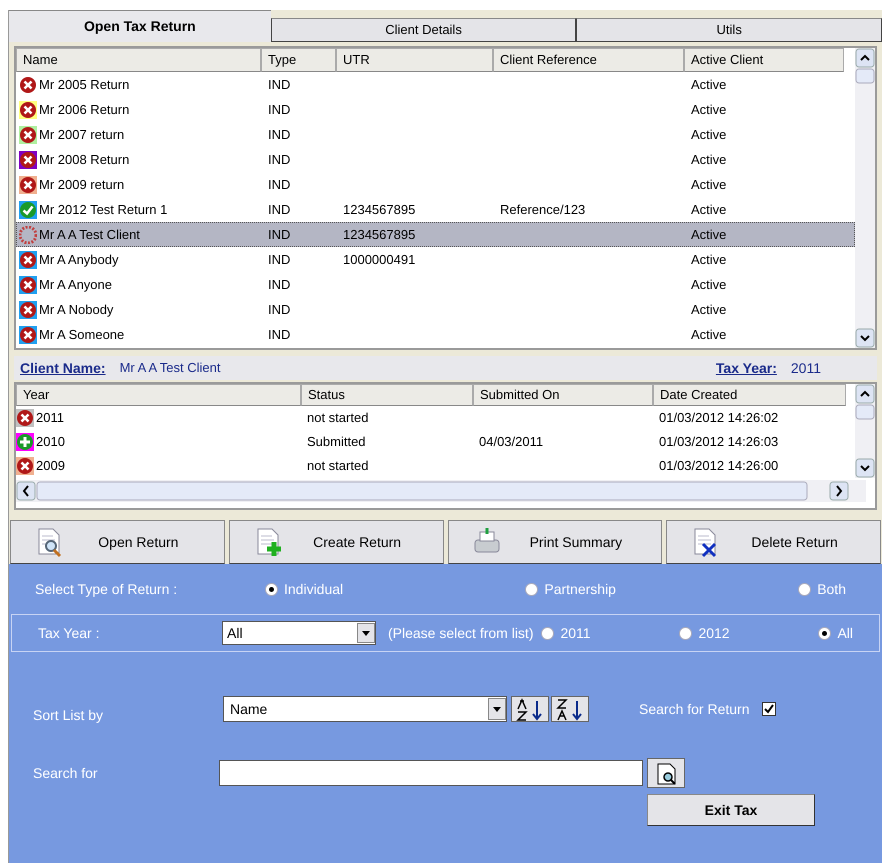 The height and width of the screenshot is (863, 882). Describe the element at coordinates (773, 542) in the screenshot. I see `action-button: Delete Return` at that location.